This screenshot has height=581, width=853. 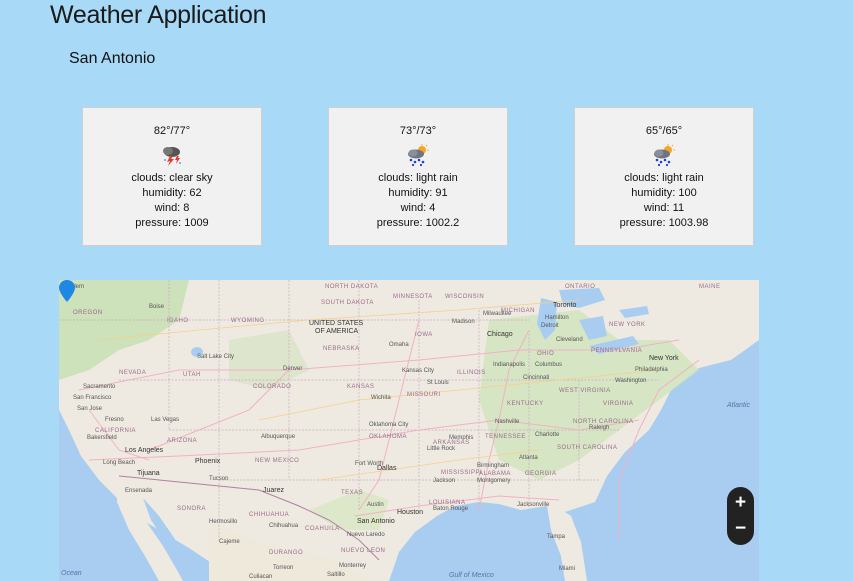 What do you see at coordinates (99, 387) in the screenshot?
I see `map-city-label: Sacramento` at bounding box center [99, 387].